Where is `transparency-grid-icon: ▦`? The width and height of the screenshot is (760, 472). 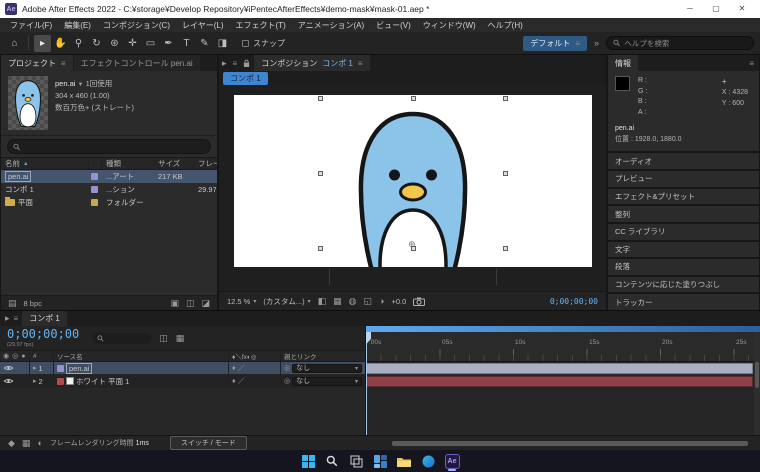
transparency-grid-icon: ▦ is located at coordinates (337, 301).